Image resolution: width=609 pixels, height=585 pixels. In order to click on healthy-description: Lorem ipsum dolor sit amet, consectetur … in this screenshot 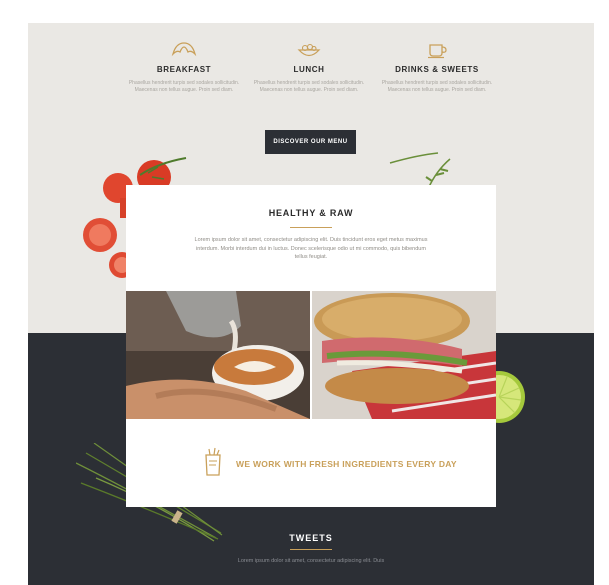, I will do `click(311, 248)`.